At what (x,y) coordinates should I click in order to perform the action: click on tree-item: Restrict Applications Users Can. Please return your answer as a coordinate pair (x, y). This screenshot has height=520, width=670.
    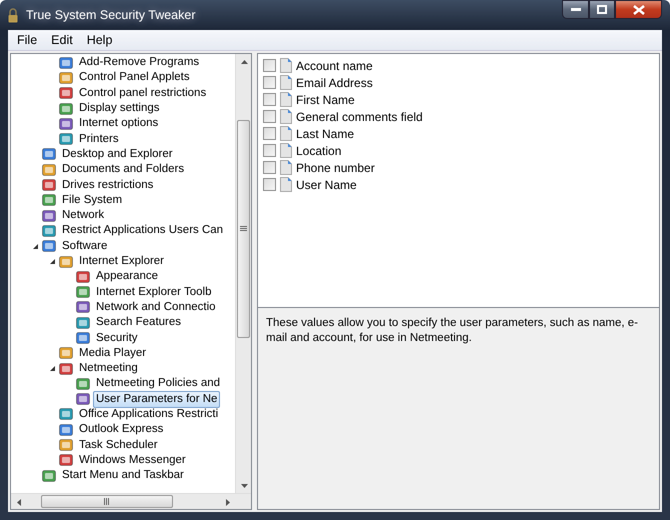
    Looking at the image, I should click on (142, 231).